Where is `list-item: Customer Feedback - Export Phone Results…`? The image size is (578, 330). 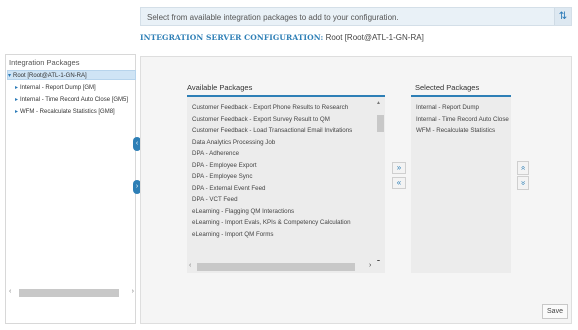 list-item: Customer Feedback - Export Phone Results… is located at coordinates (280, 108).